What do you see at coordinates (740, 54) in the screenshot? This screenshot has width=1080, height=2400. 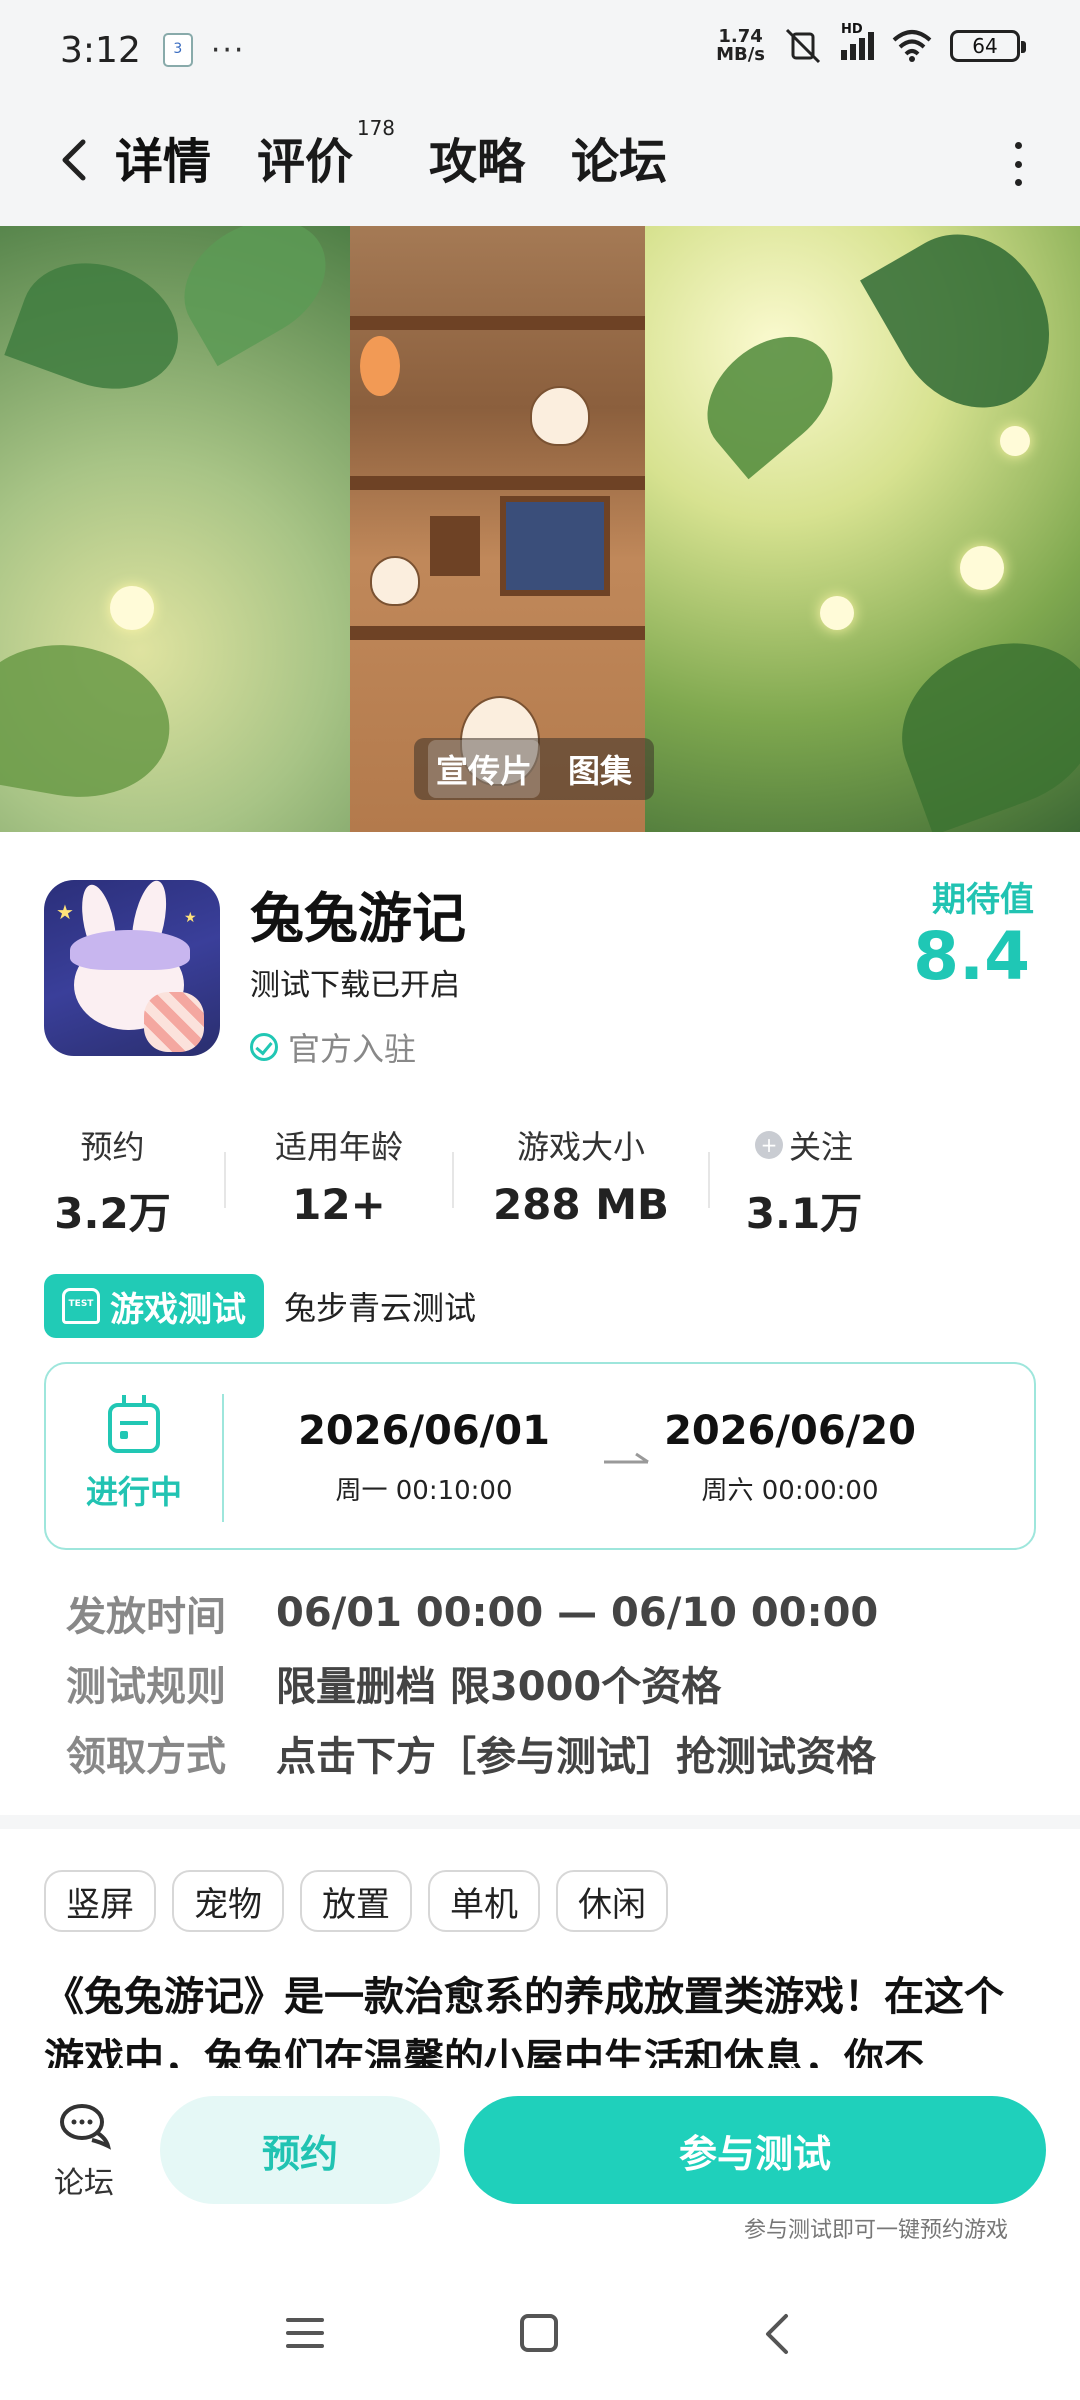 I see `net-speed-unit: MB/s` at bounding box center [740, 54].